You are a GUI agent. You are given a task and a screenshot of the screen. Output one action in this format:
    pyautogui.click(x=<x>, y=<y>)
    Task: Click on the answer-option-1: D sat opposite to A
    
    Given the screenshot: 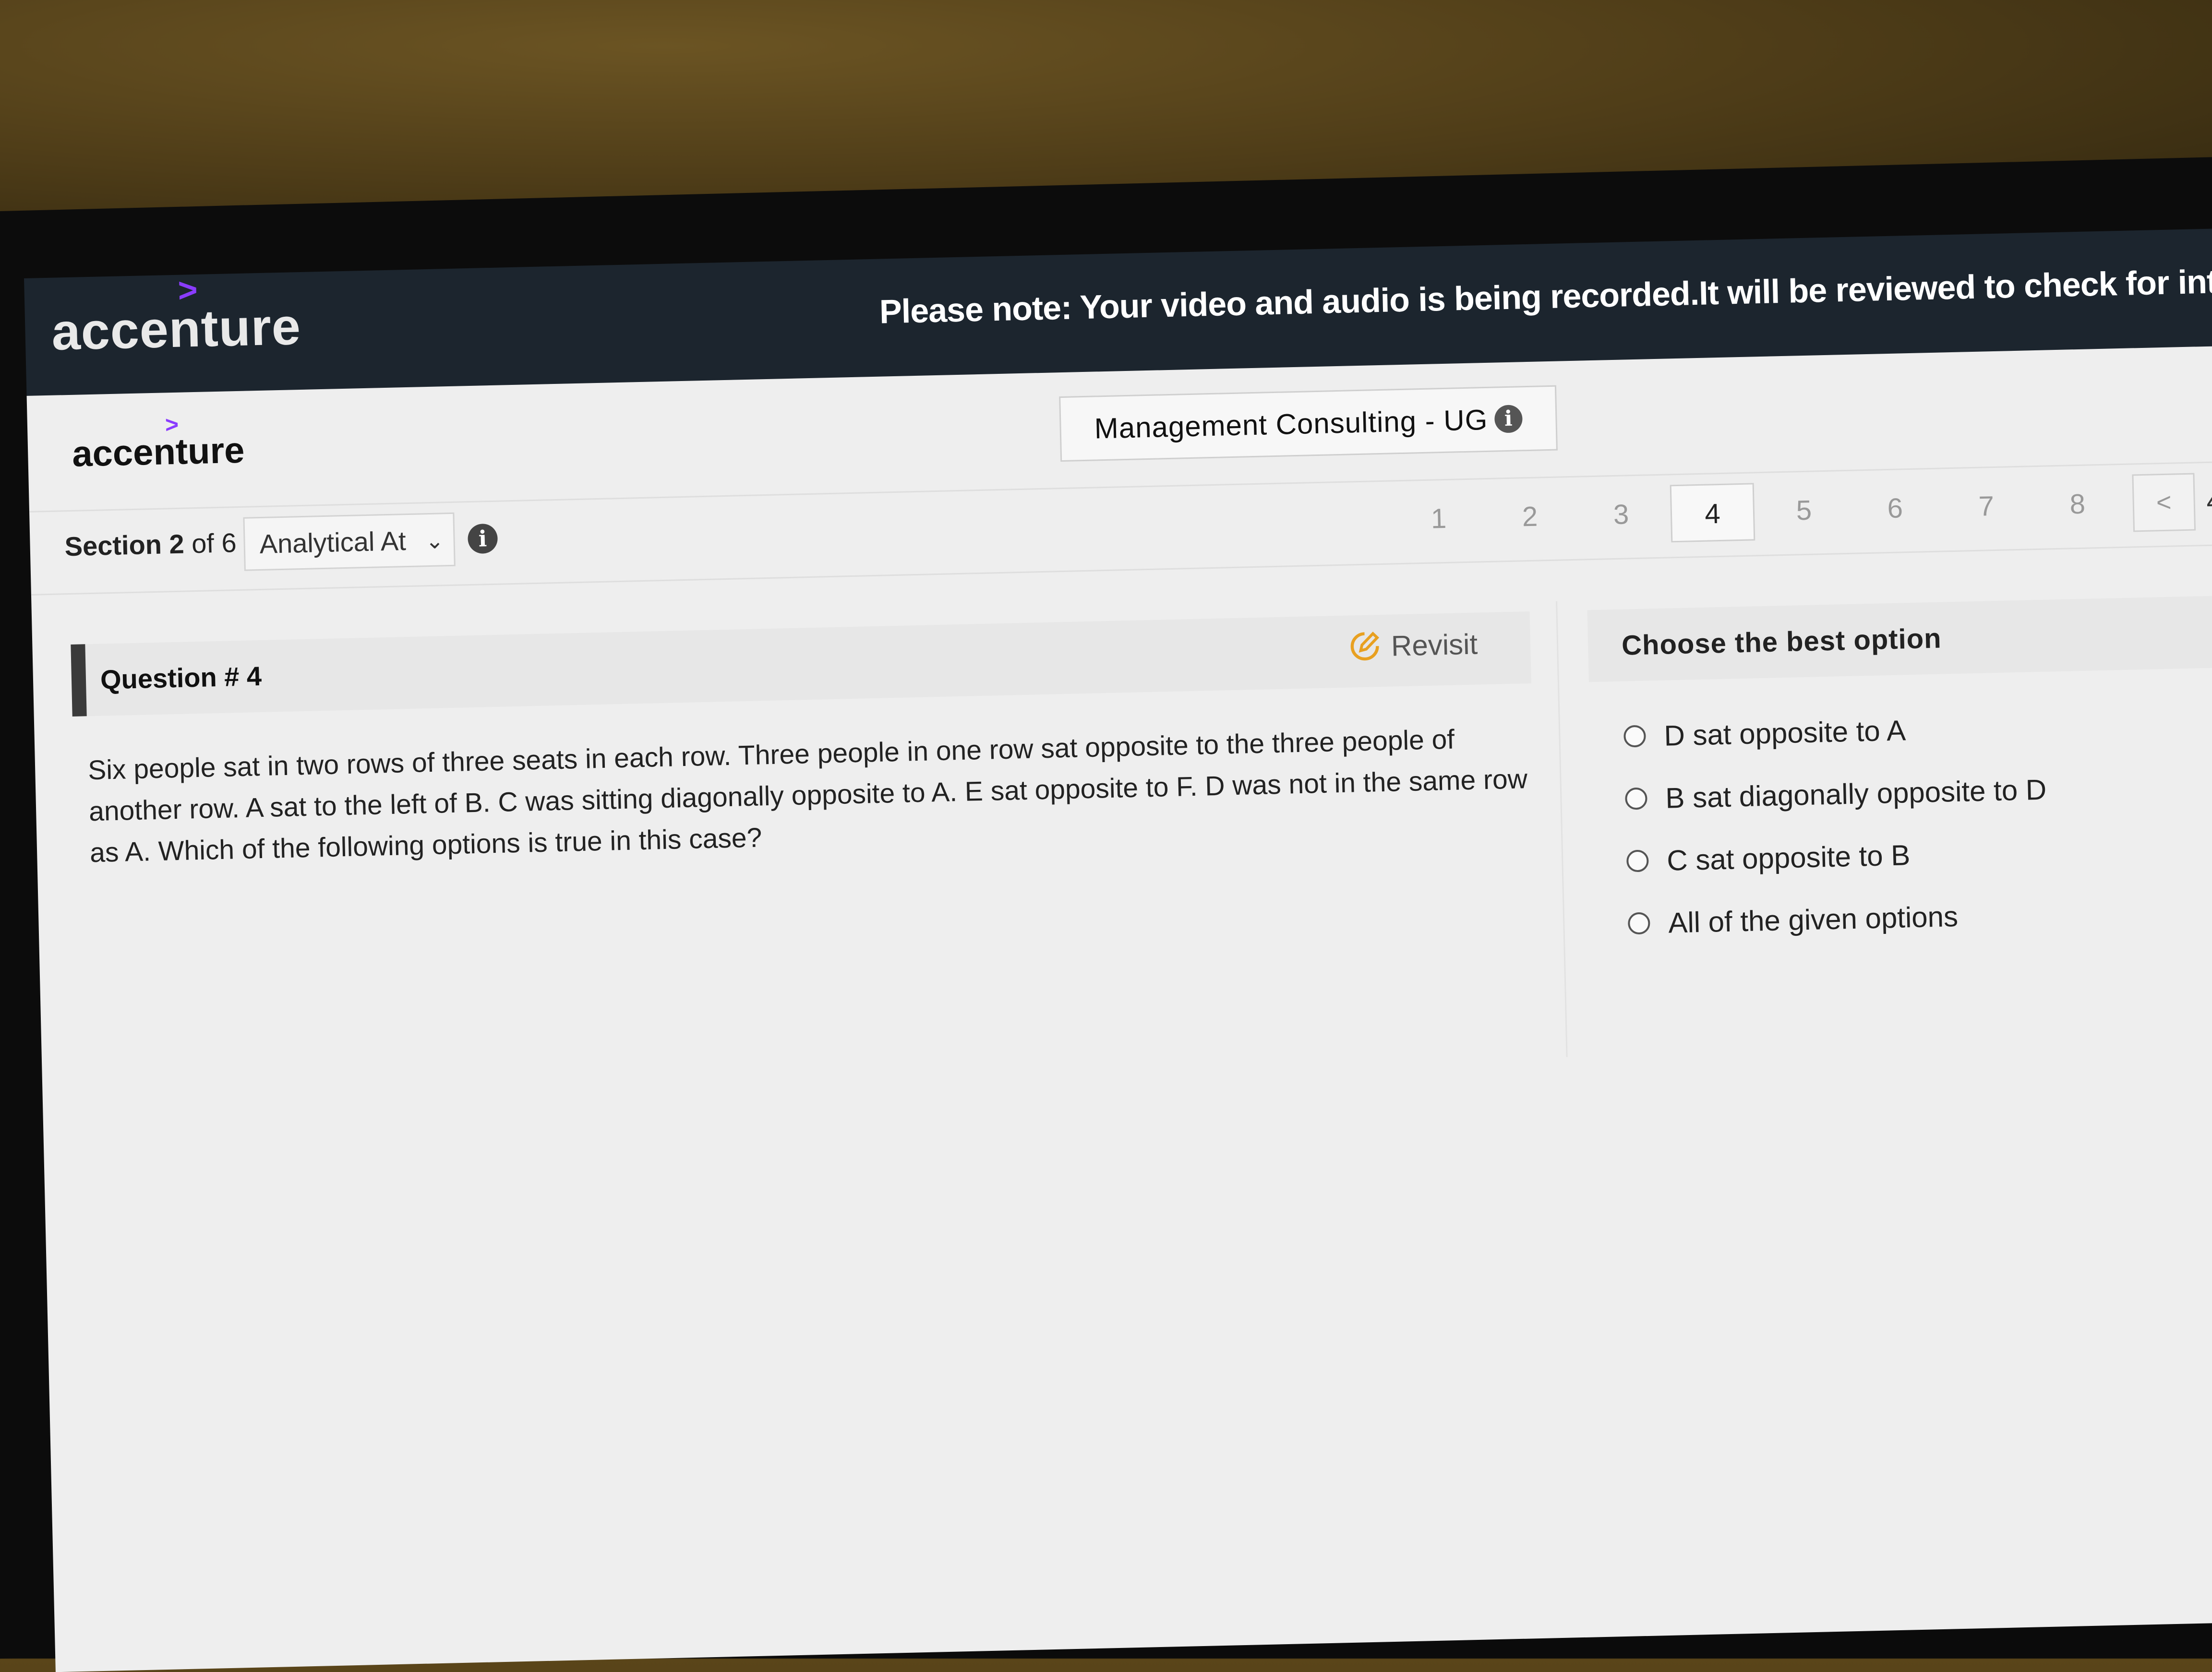 What is the action you would take?
    pyautogui.click(x=1834, y=732)
    